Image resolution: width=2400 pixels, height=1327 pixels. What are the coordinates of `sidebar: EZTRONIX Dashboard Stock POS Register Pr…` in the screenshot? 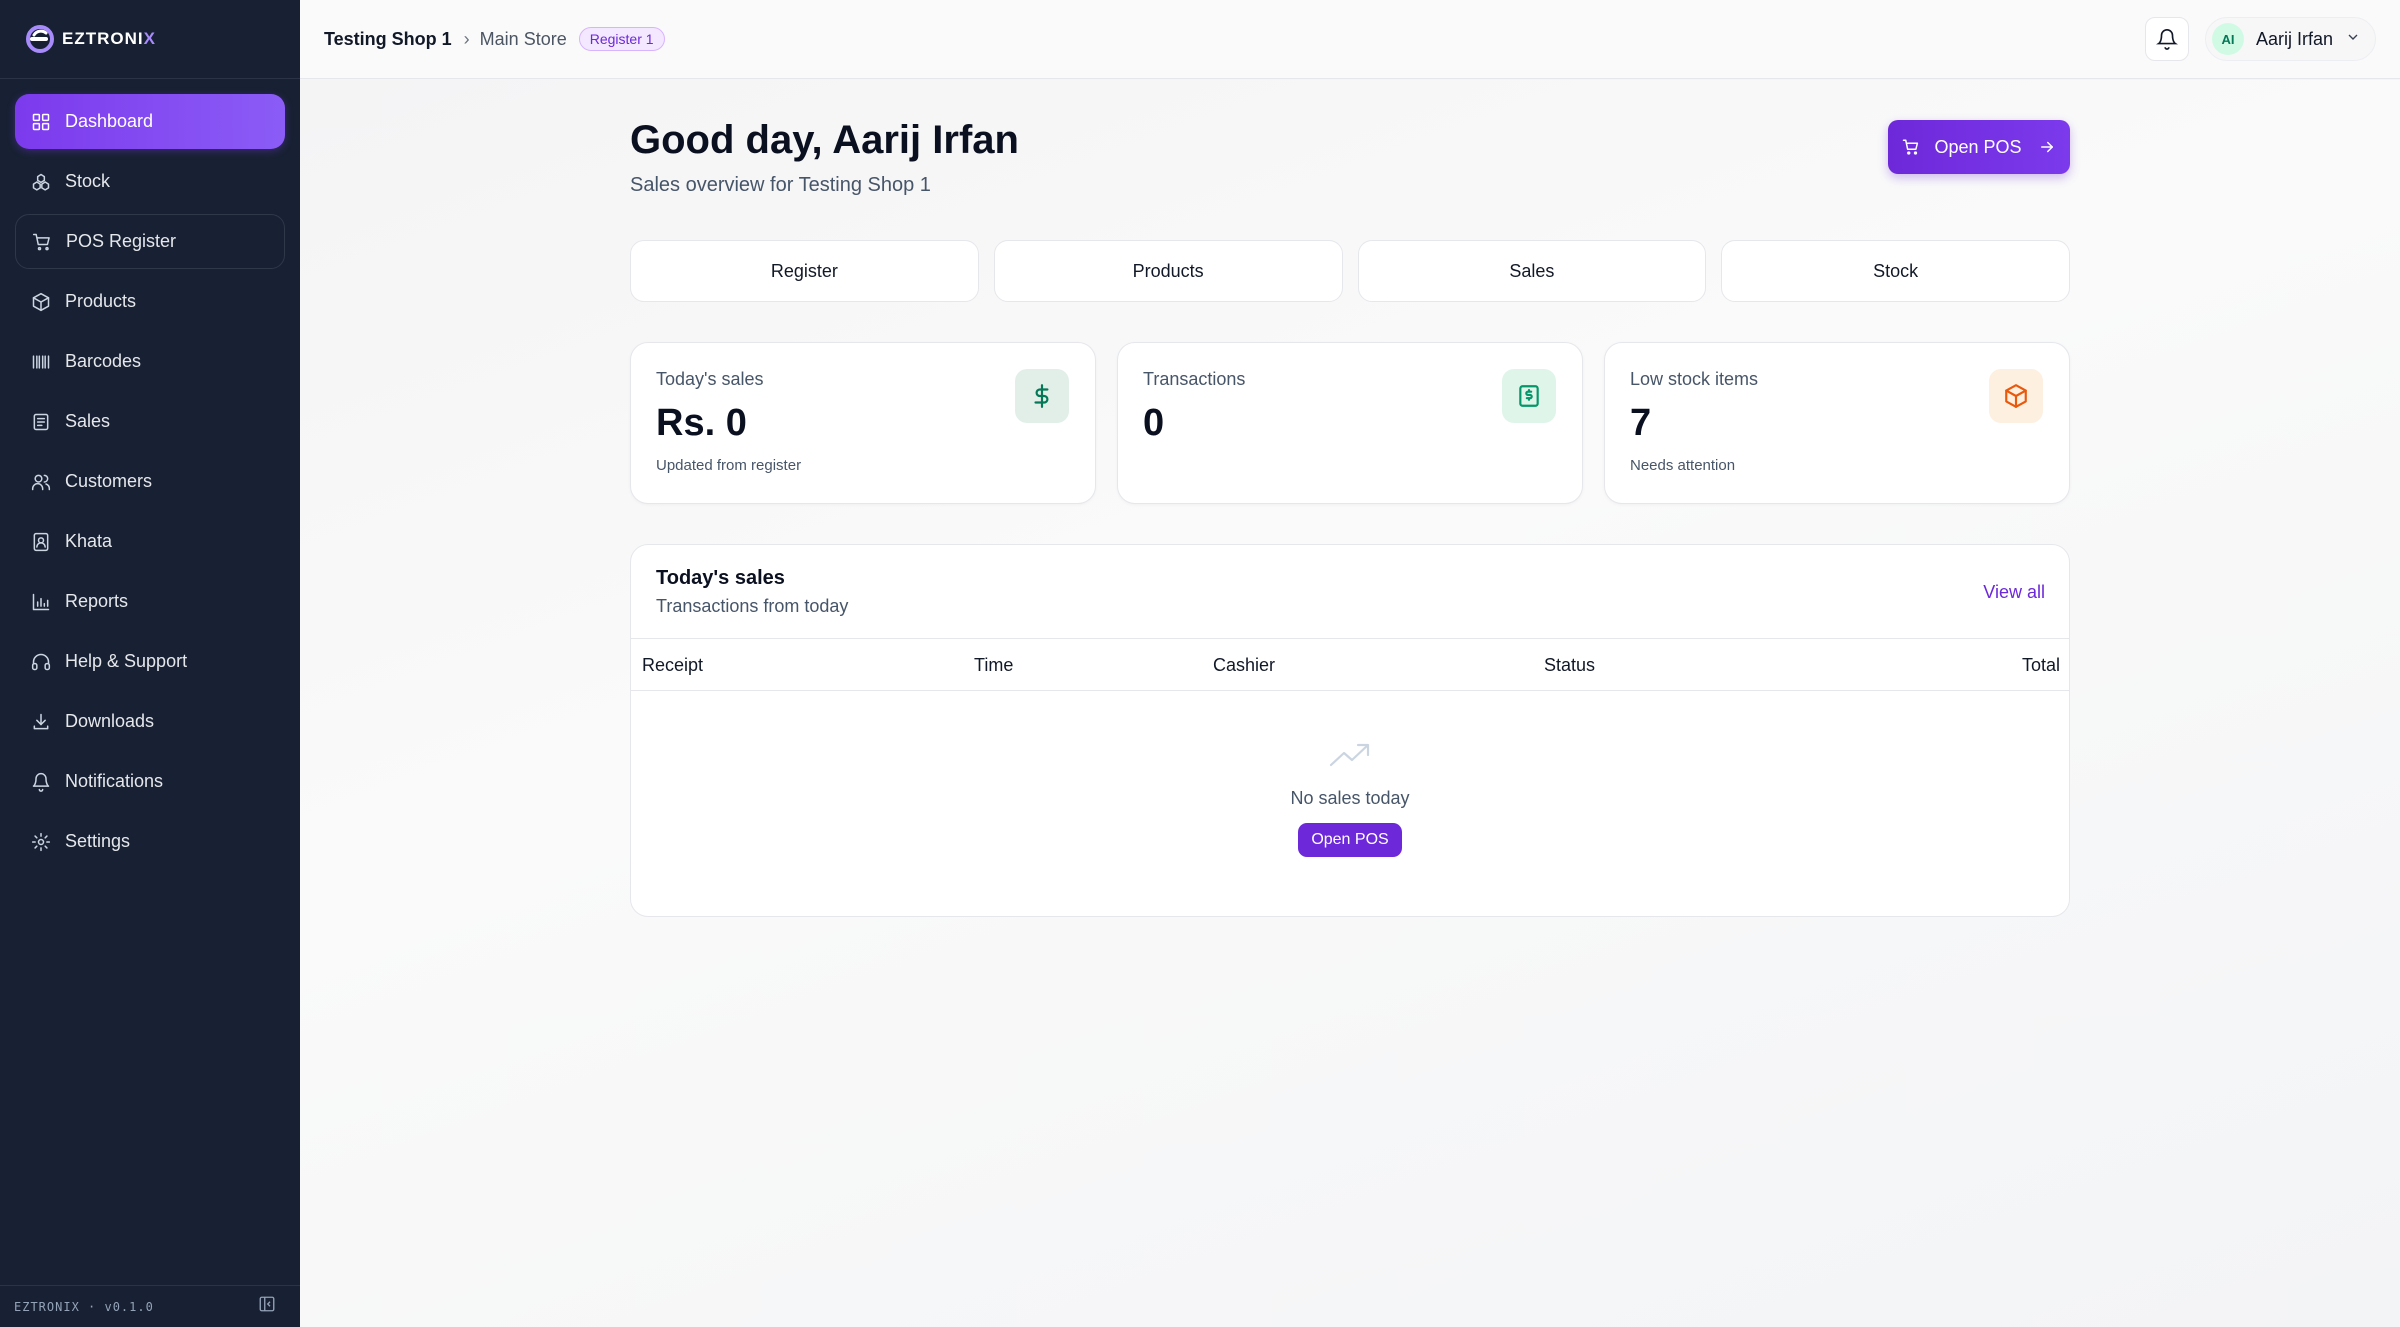 It's located at (150, 663).